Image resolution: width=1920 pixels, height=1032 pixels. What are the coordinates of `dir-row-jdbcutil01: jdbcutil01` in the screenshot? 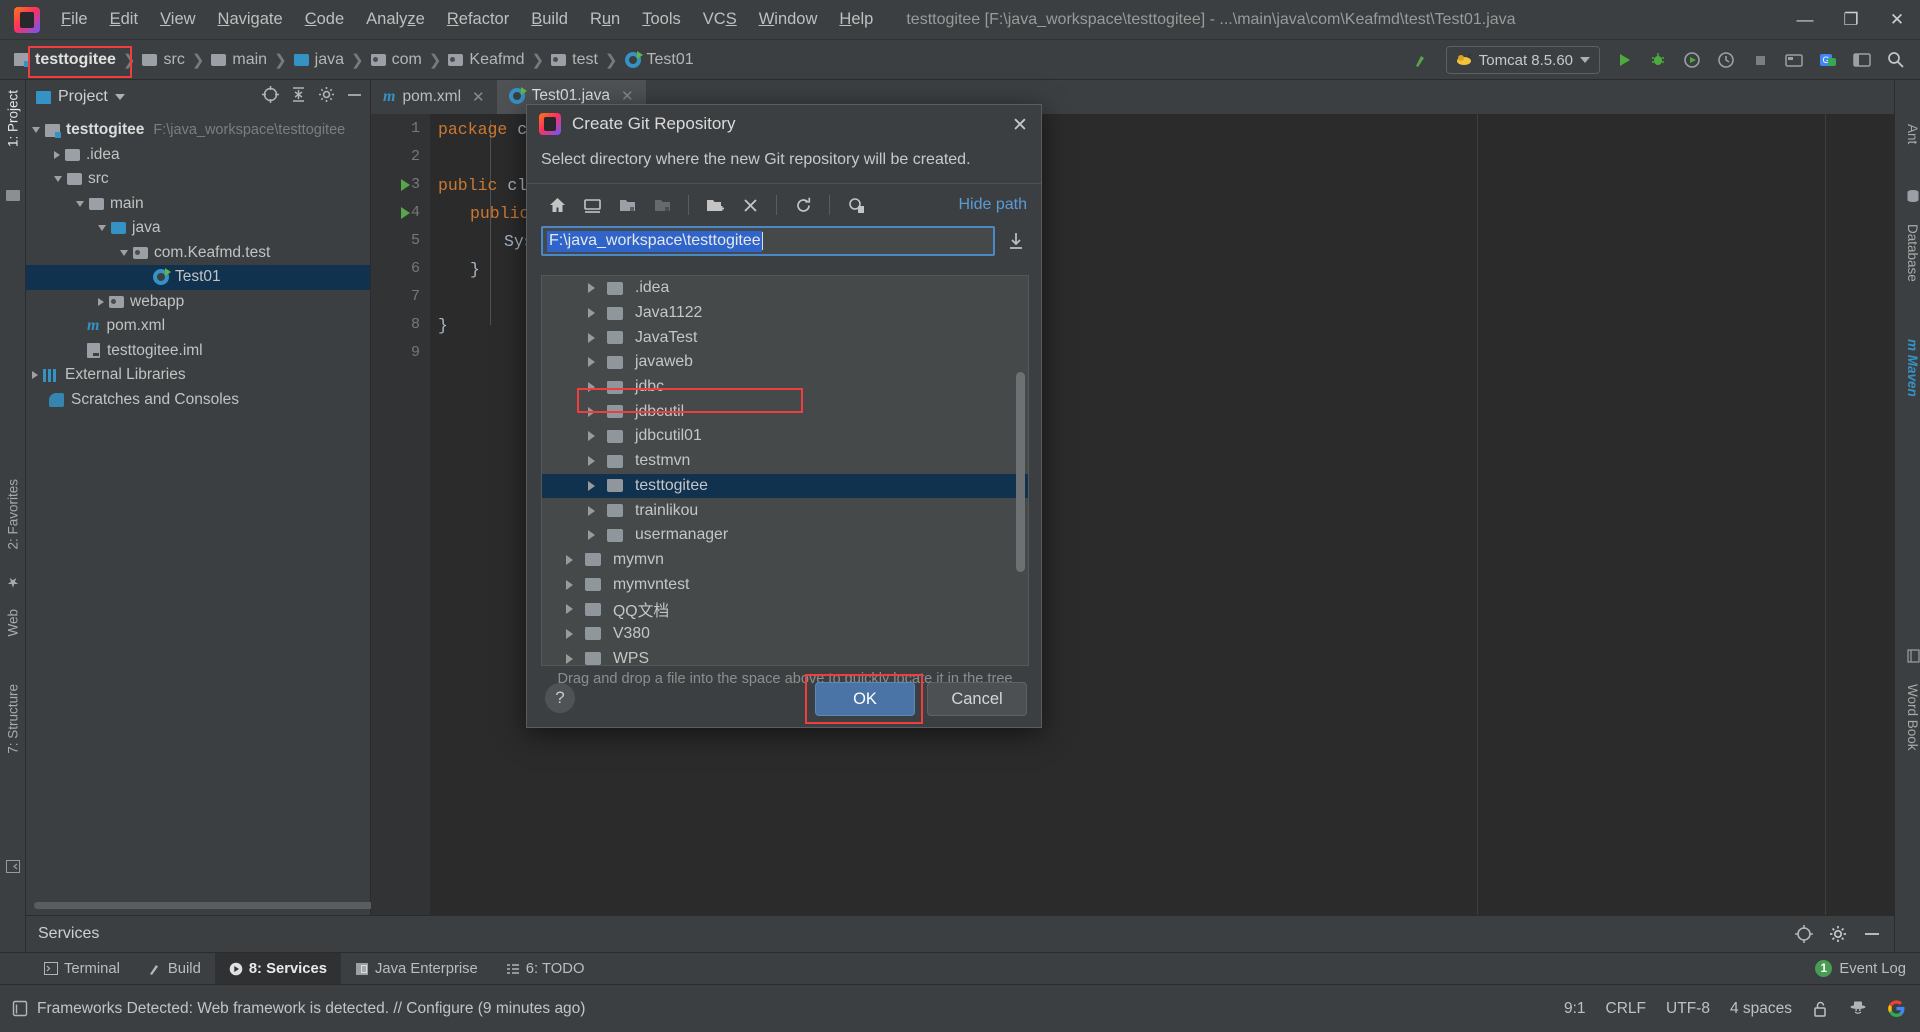 It's located at (785, 436).